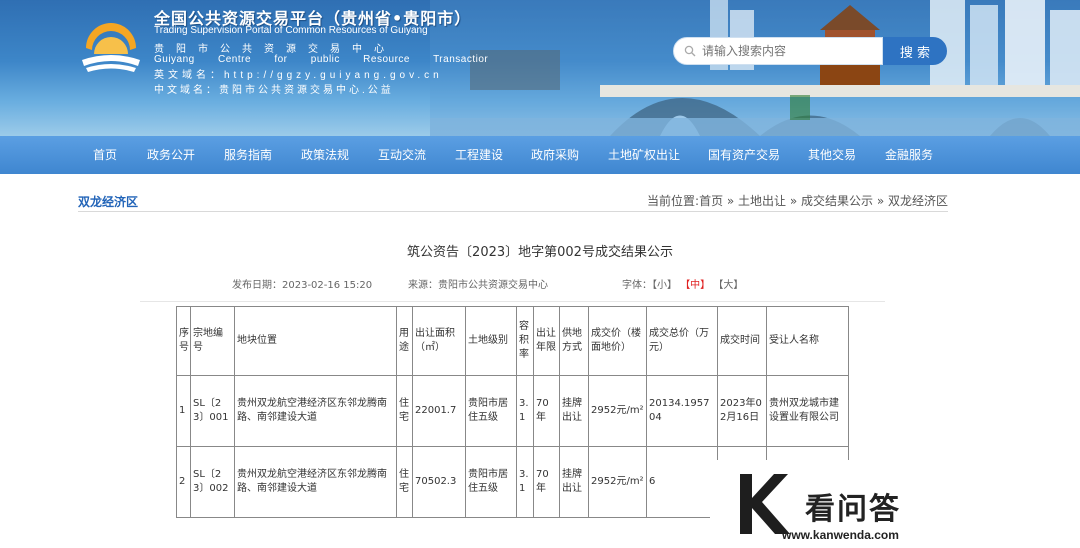  Describe the element at coordinates (840, 535) in the screenshot. I see `watermark-url: www.kanwenda.com` at that location.